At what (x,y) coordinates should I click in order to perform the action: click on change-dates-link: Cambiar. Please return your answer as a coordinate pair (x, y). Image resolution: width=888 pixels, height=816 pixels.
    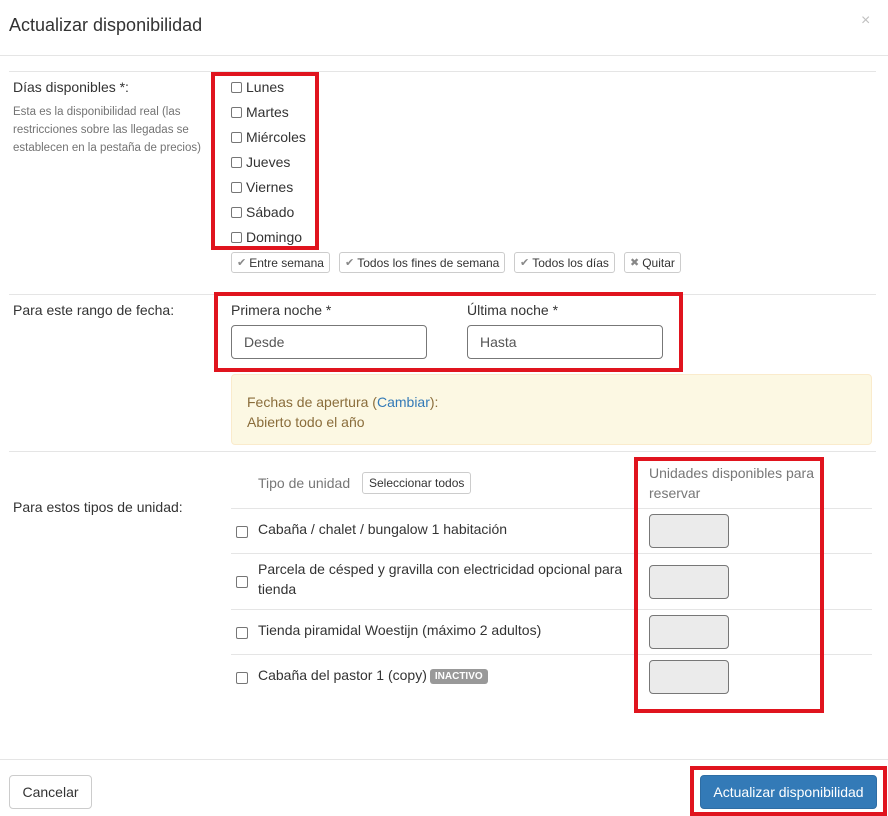
    Looking at the image, I should click on (403, 402).